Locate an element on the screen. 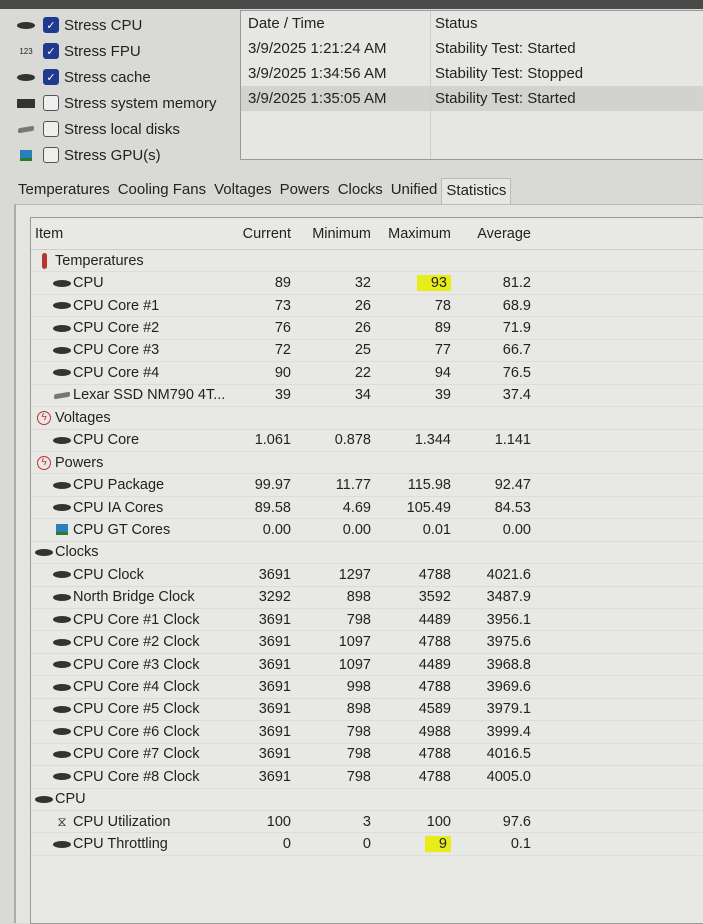  clock-chip-icon is located at coordinates (44, 552).